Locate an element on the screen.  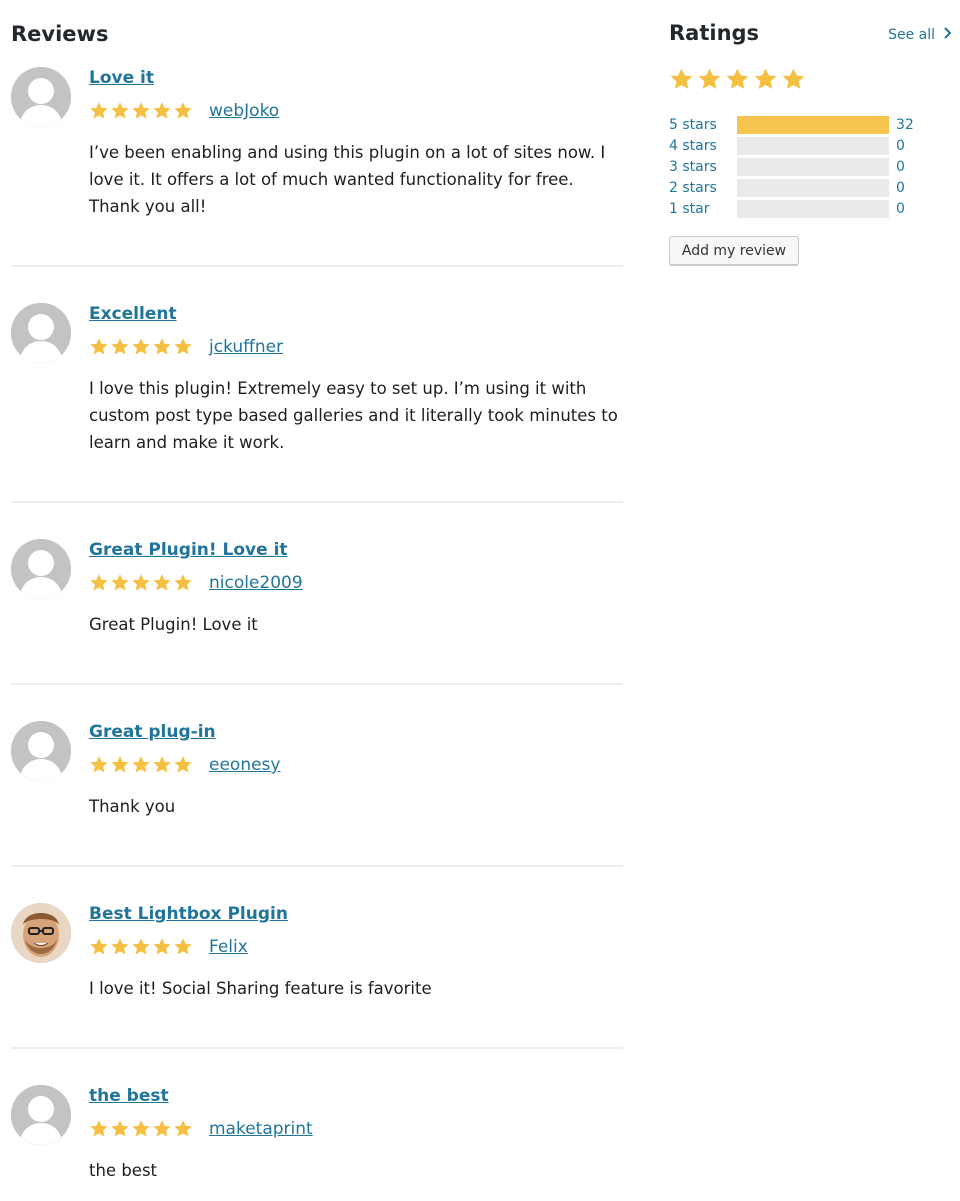
review-title-link: Great Plugin! Love it is located at coordinates (356, 551).